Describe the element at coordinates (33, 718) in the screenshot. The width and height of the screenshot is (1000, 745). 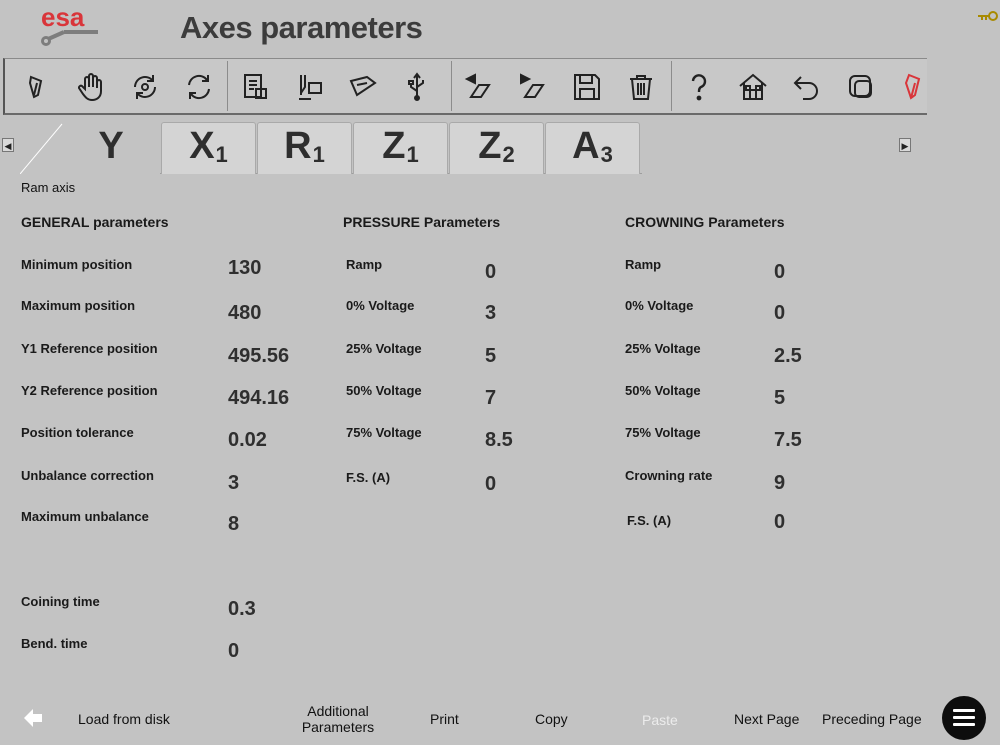
I see `back-arrow-icon` at that location.